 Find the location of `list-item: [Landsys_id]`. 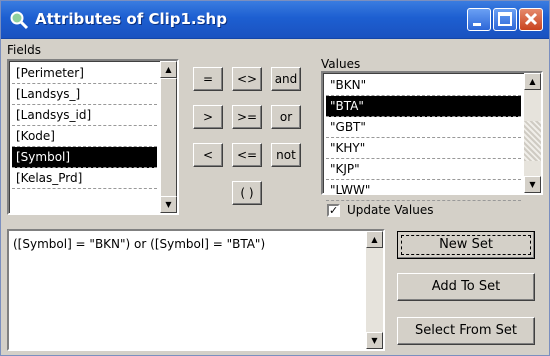

list-item: [Landsys_id] is located at coordinates (84, 115).